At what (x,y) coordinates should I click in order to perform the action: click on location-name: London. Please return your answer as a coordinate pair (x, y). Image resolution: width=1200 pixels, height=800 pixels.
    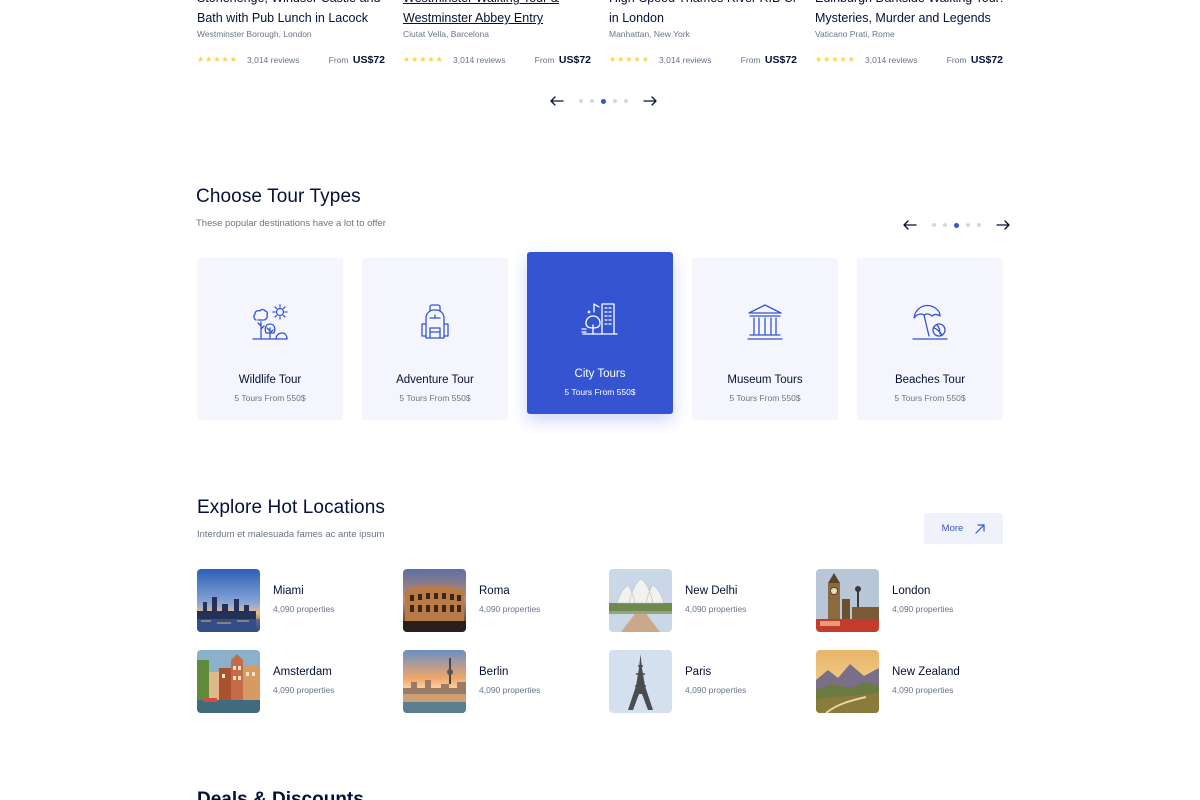
    Looking at the image, I should click on (911, 591).